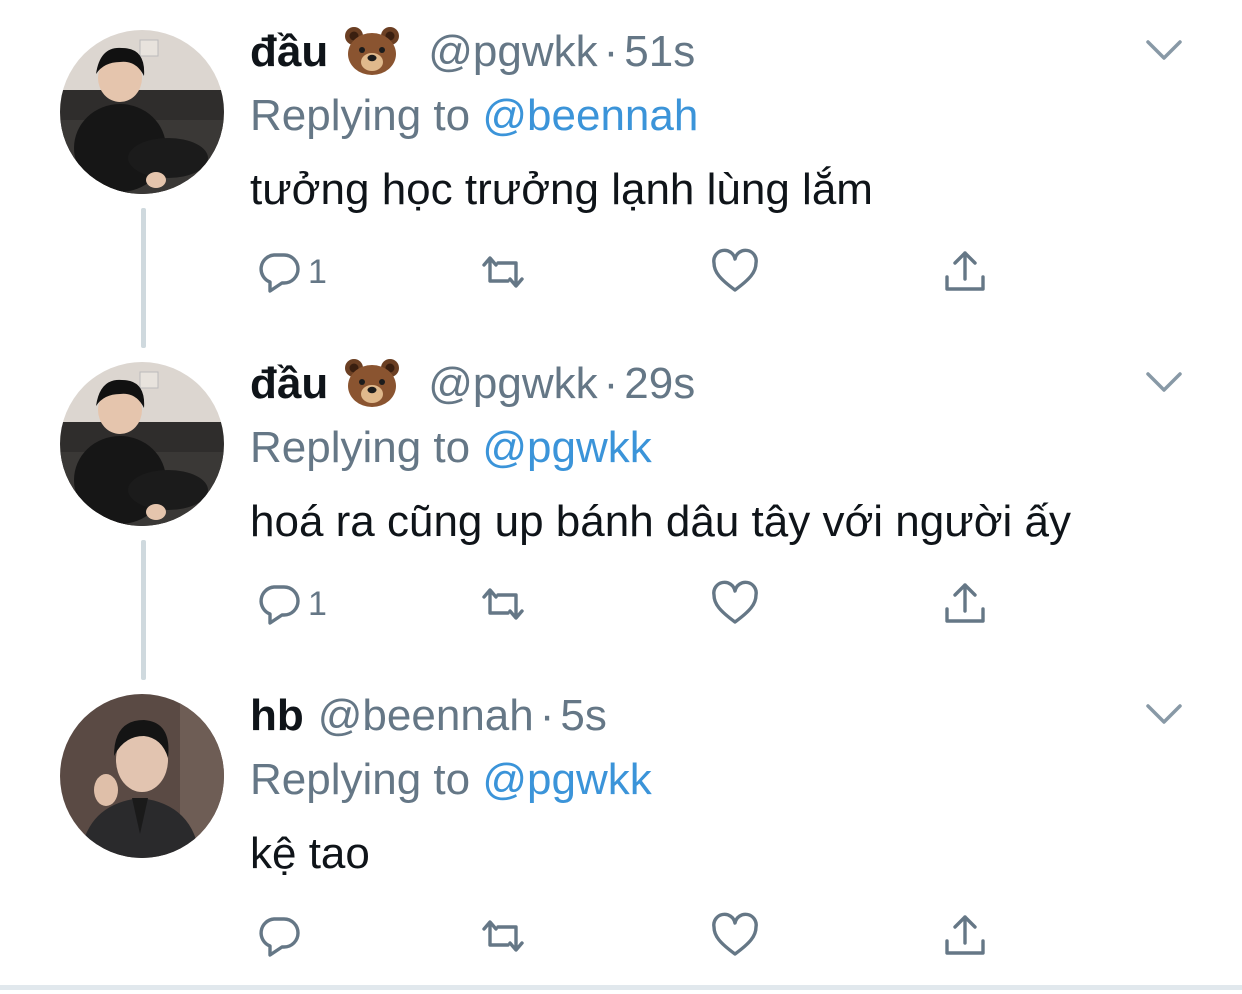 Image resolution: width=1242 pixels, height=994 pixels. Describe the element at coordinates (583, 715) in the screenshot. I see `timestamp: 5s` at that location.